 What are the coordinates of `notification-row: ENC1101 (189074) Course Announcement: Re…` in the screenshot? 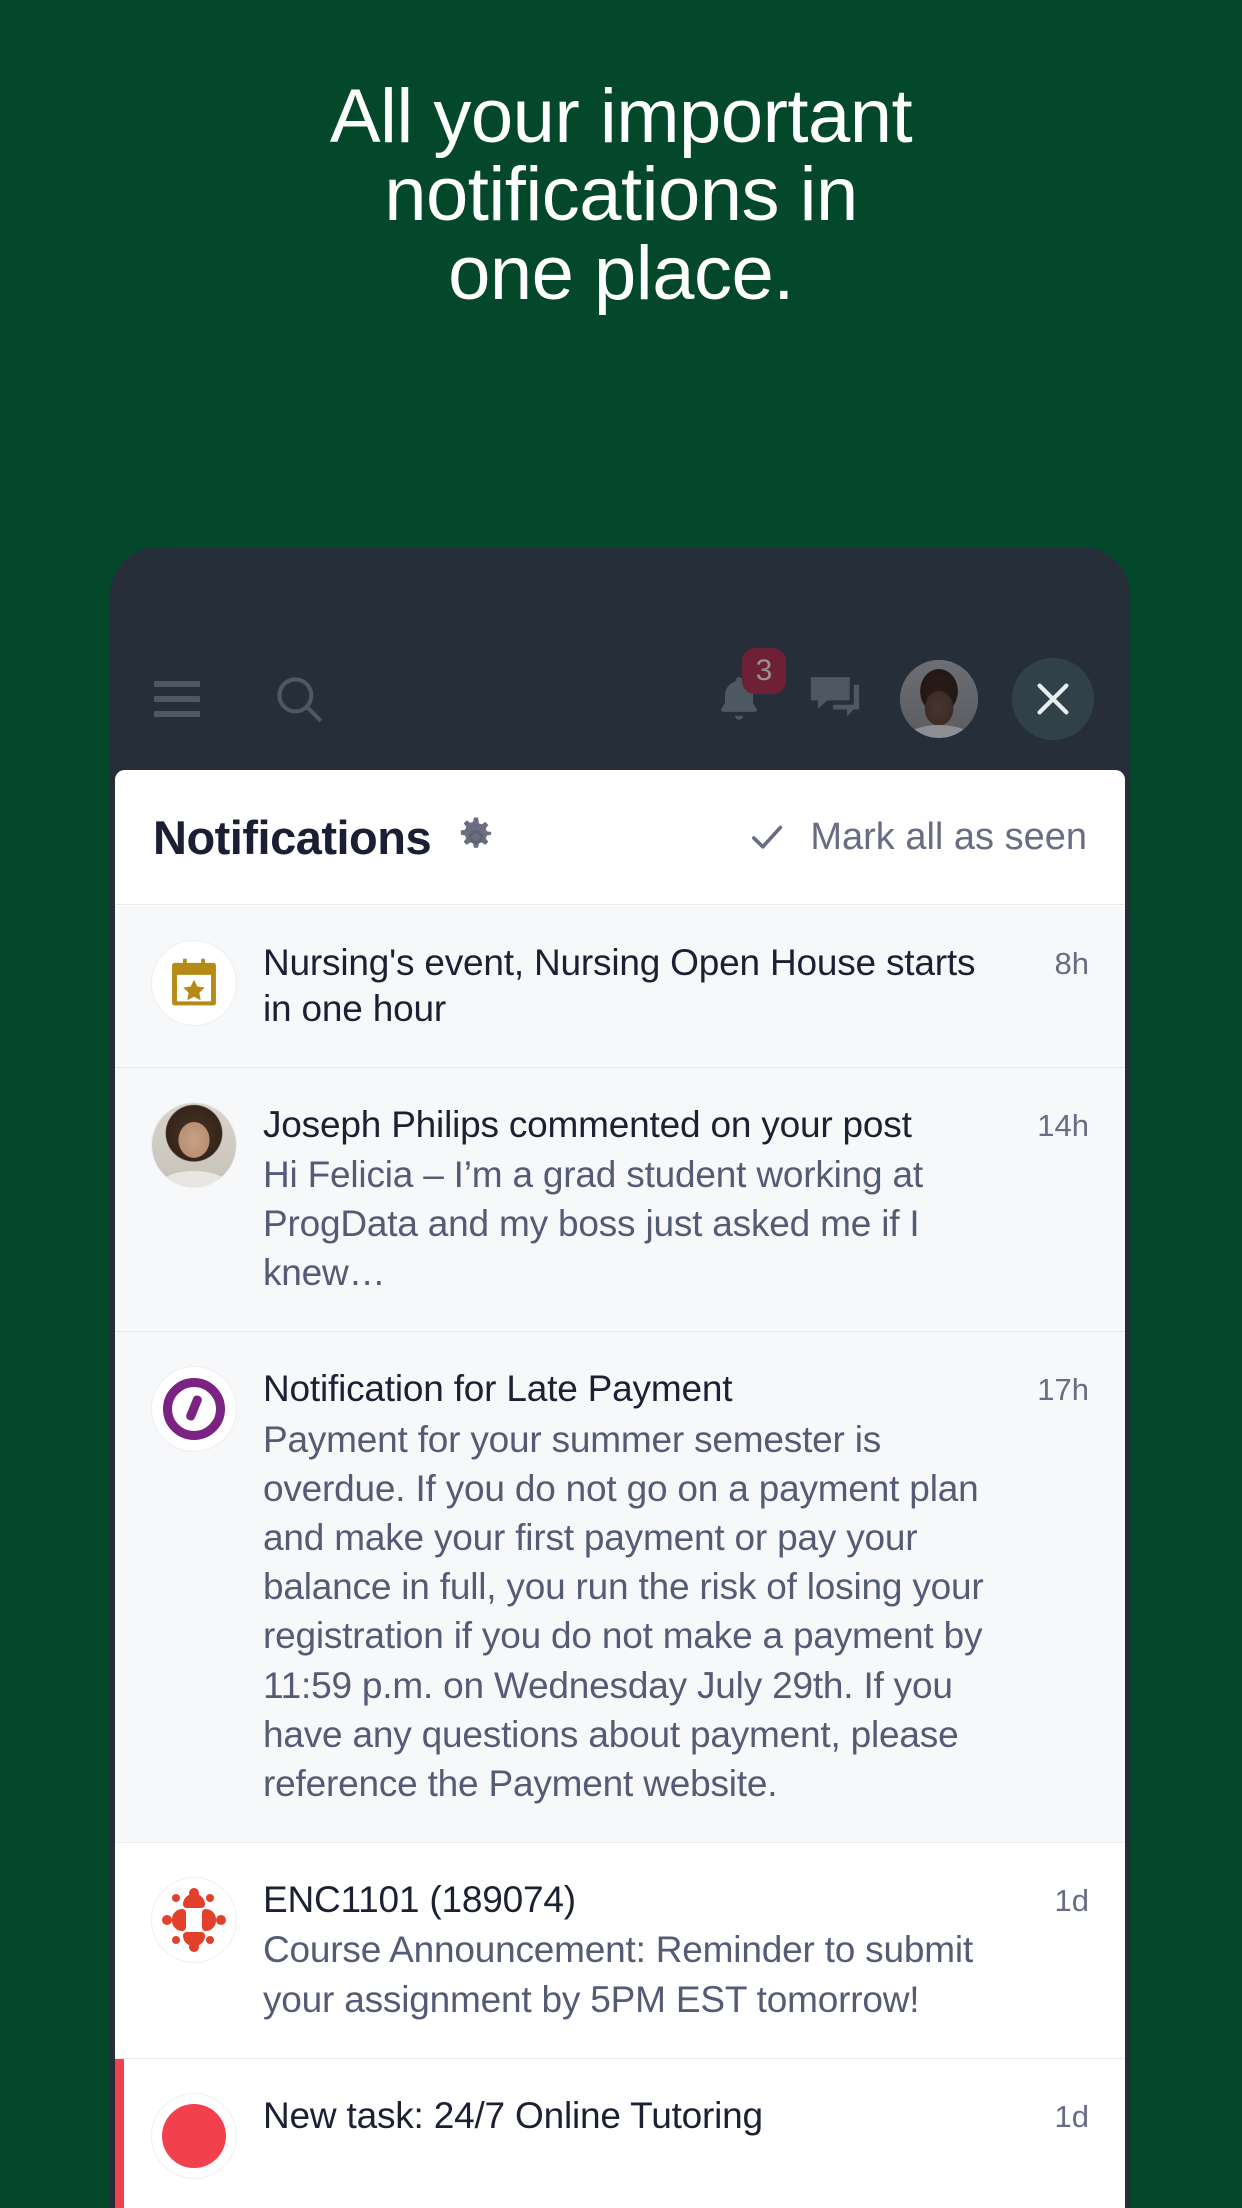 It's located at (620, 1951).